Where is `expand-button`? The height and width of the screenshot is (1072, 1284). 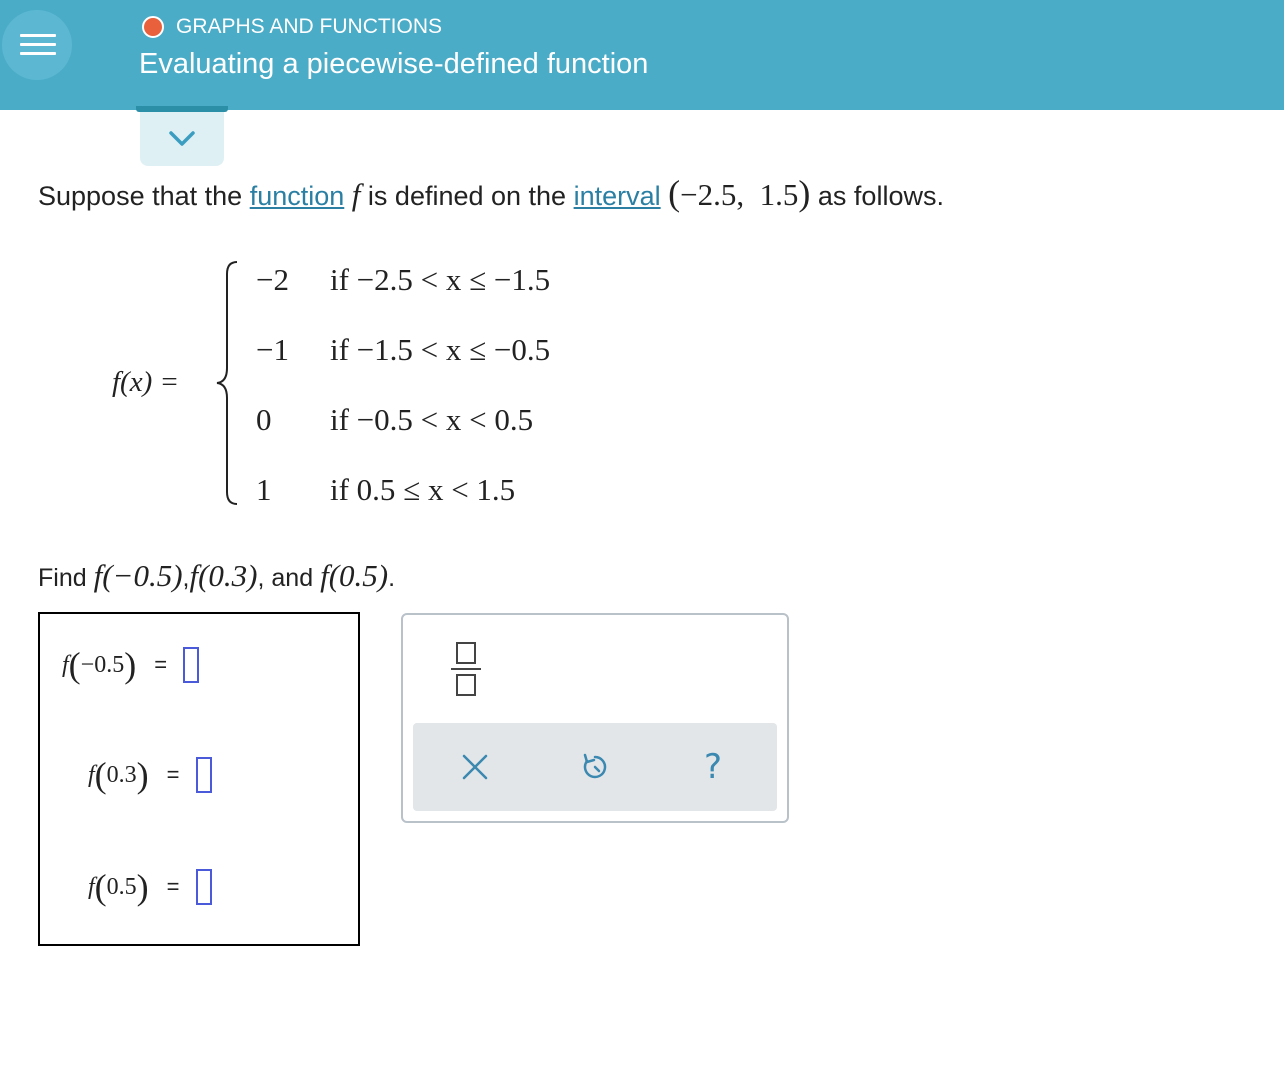 expand-button is located at coordinates (182, 139).